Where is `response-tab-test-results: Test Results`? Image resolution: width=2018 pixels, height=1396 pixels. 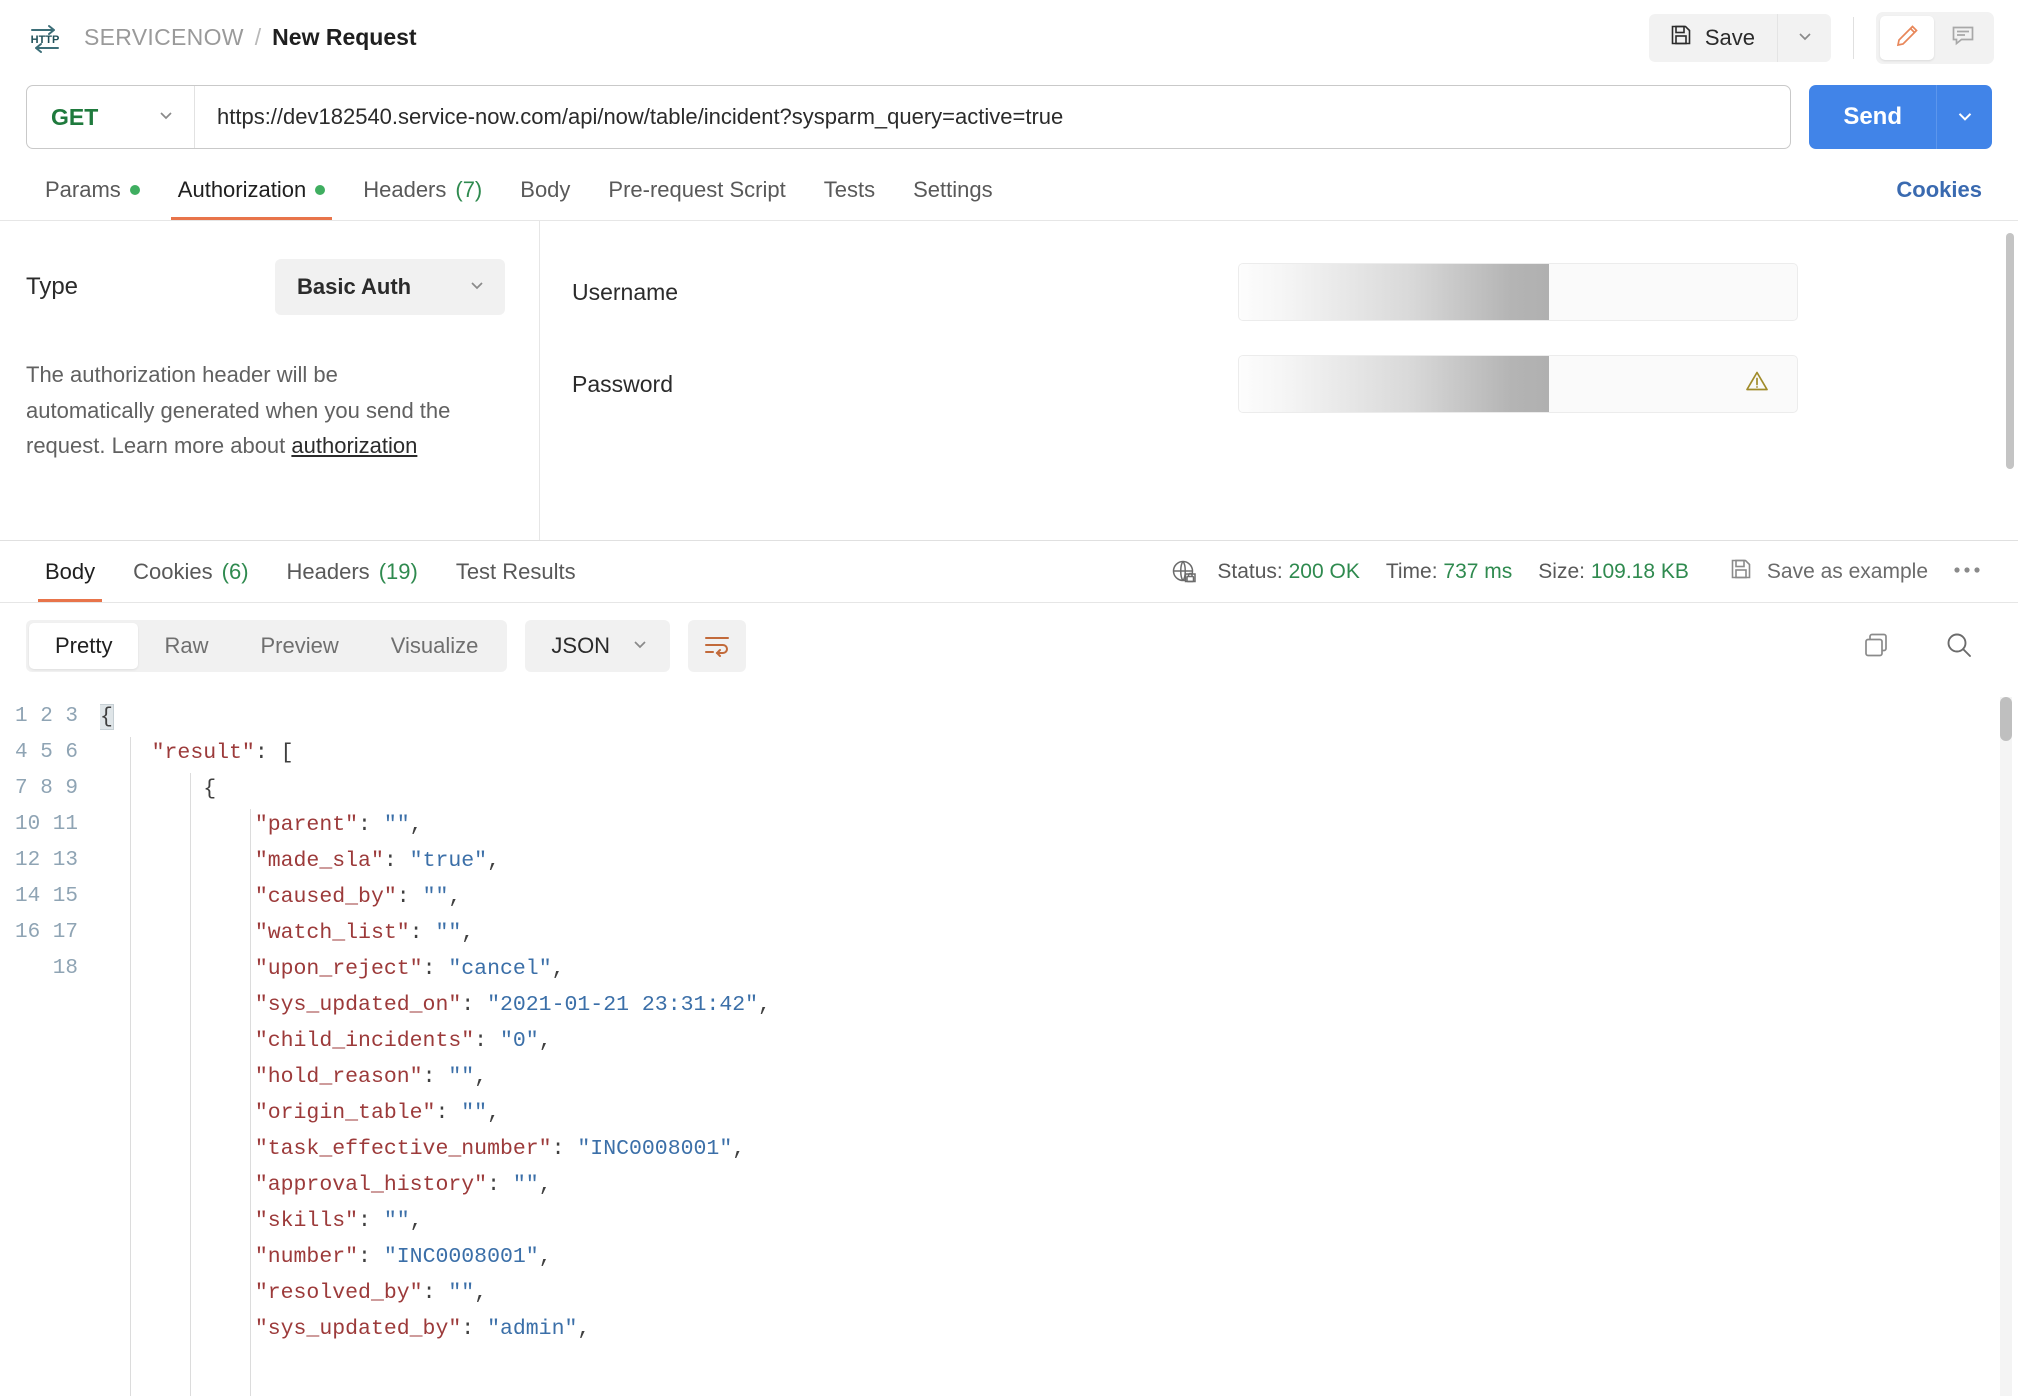 response-tab-test-results: Test Results is located at coordinates (516, 571).